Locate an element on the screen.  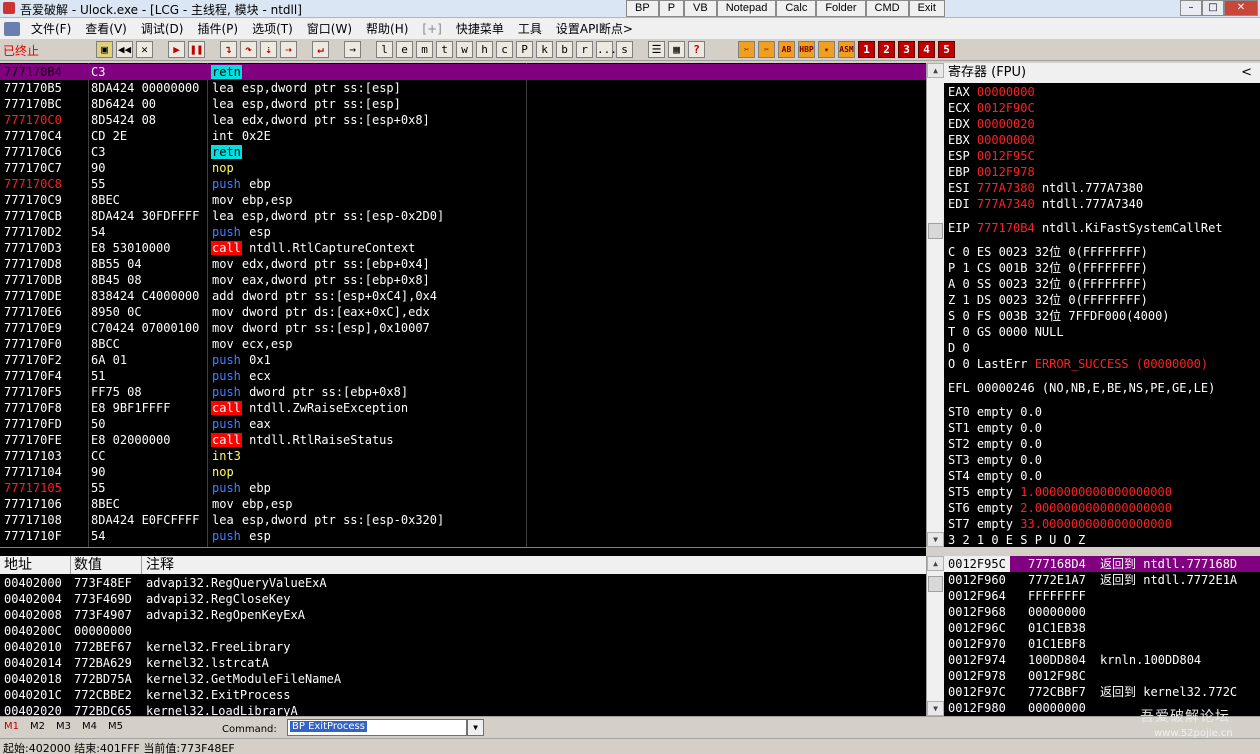
scroll-down-icon: ▼ is located at coordinates (935, 708).